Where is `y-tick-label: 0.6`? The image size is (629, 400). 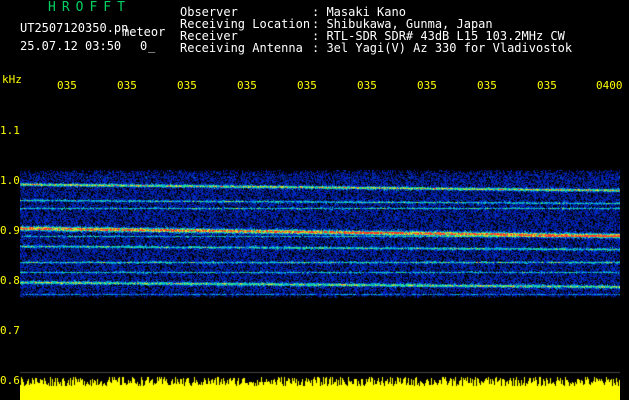
y-tick-label: 0.6 is located at coordinates (10, 380).